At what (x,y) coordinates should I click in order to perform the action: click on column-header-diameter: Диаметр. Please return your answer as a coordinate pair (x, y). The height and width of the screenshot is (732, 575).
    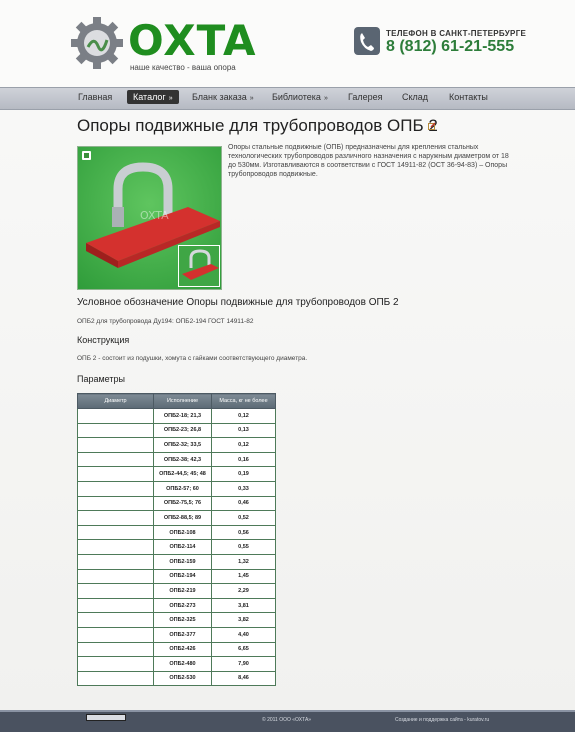
    Looking at the image, I should click on (115, 401).